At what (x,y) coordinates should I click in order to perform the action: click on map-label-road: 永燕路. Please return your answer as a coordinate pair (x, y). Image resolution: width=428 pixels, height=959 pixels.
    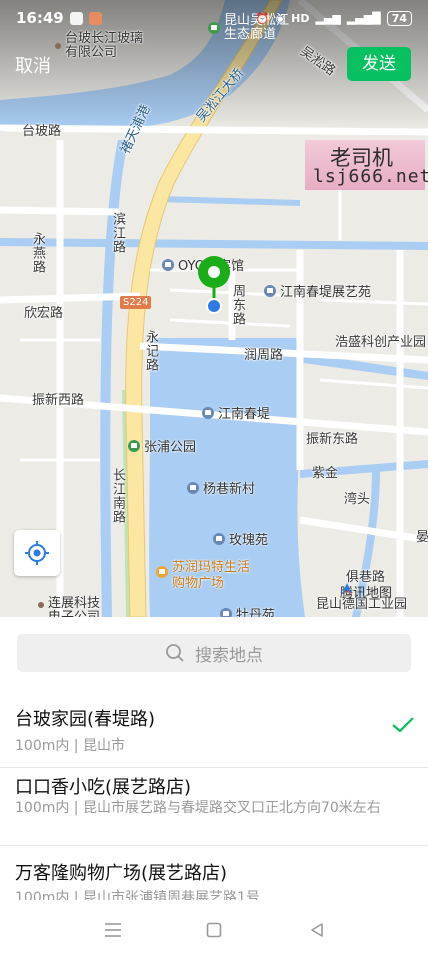
    Looking at the image, I should click on (37, 253).